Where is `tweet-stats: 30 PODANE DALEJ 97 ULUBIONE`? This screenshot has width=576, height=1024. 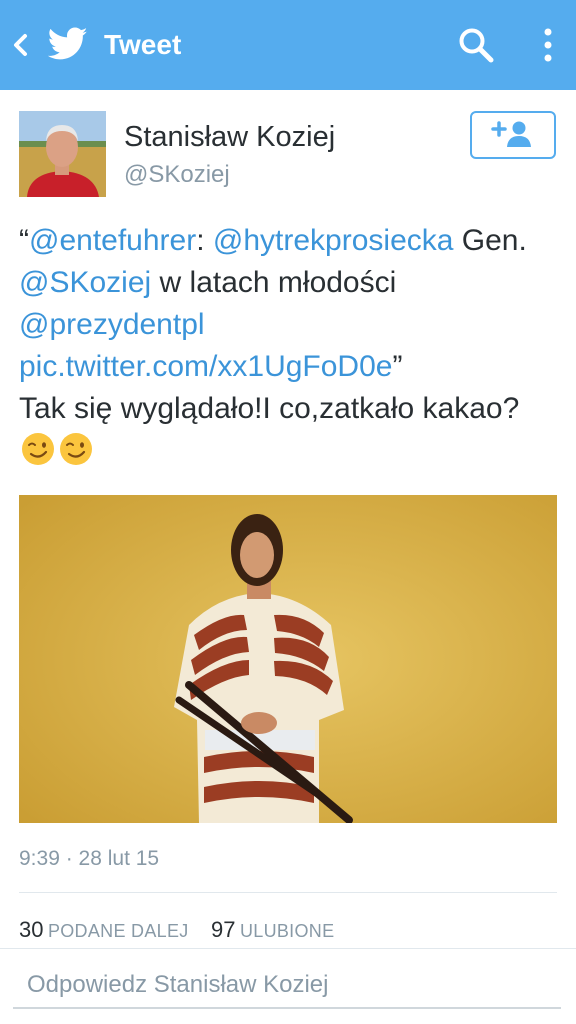 tweet-stats: 30 PODANE DALEJ 97 ULUBIONE is located at coordinates (185, 931).